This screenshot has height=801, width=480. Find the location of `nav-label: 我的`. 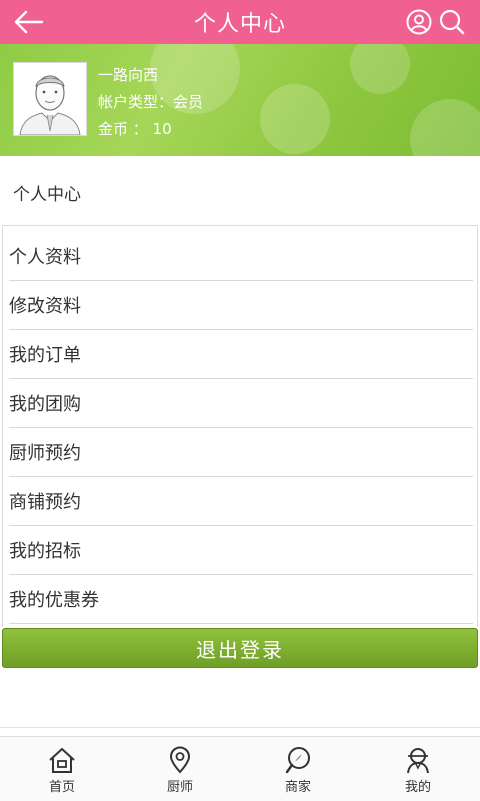

nav-label: 我的 is located at coordinates (417, 787).